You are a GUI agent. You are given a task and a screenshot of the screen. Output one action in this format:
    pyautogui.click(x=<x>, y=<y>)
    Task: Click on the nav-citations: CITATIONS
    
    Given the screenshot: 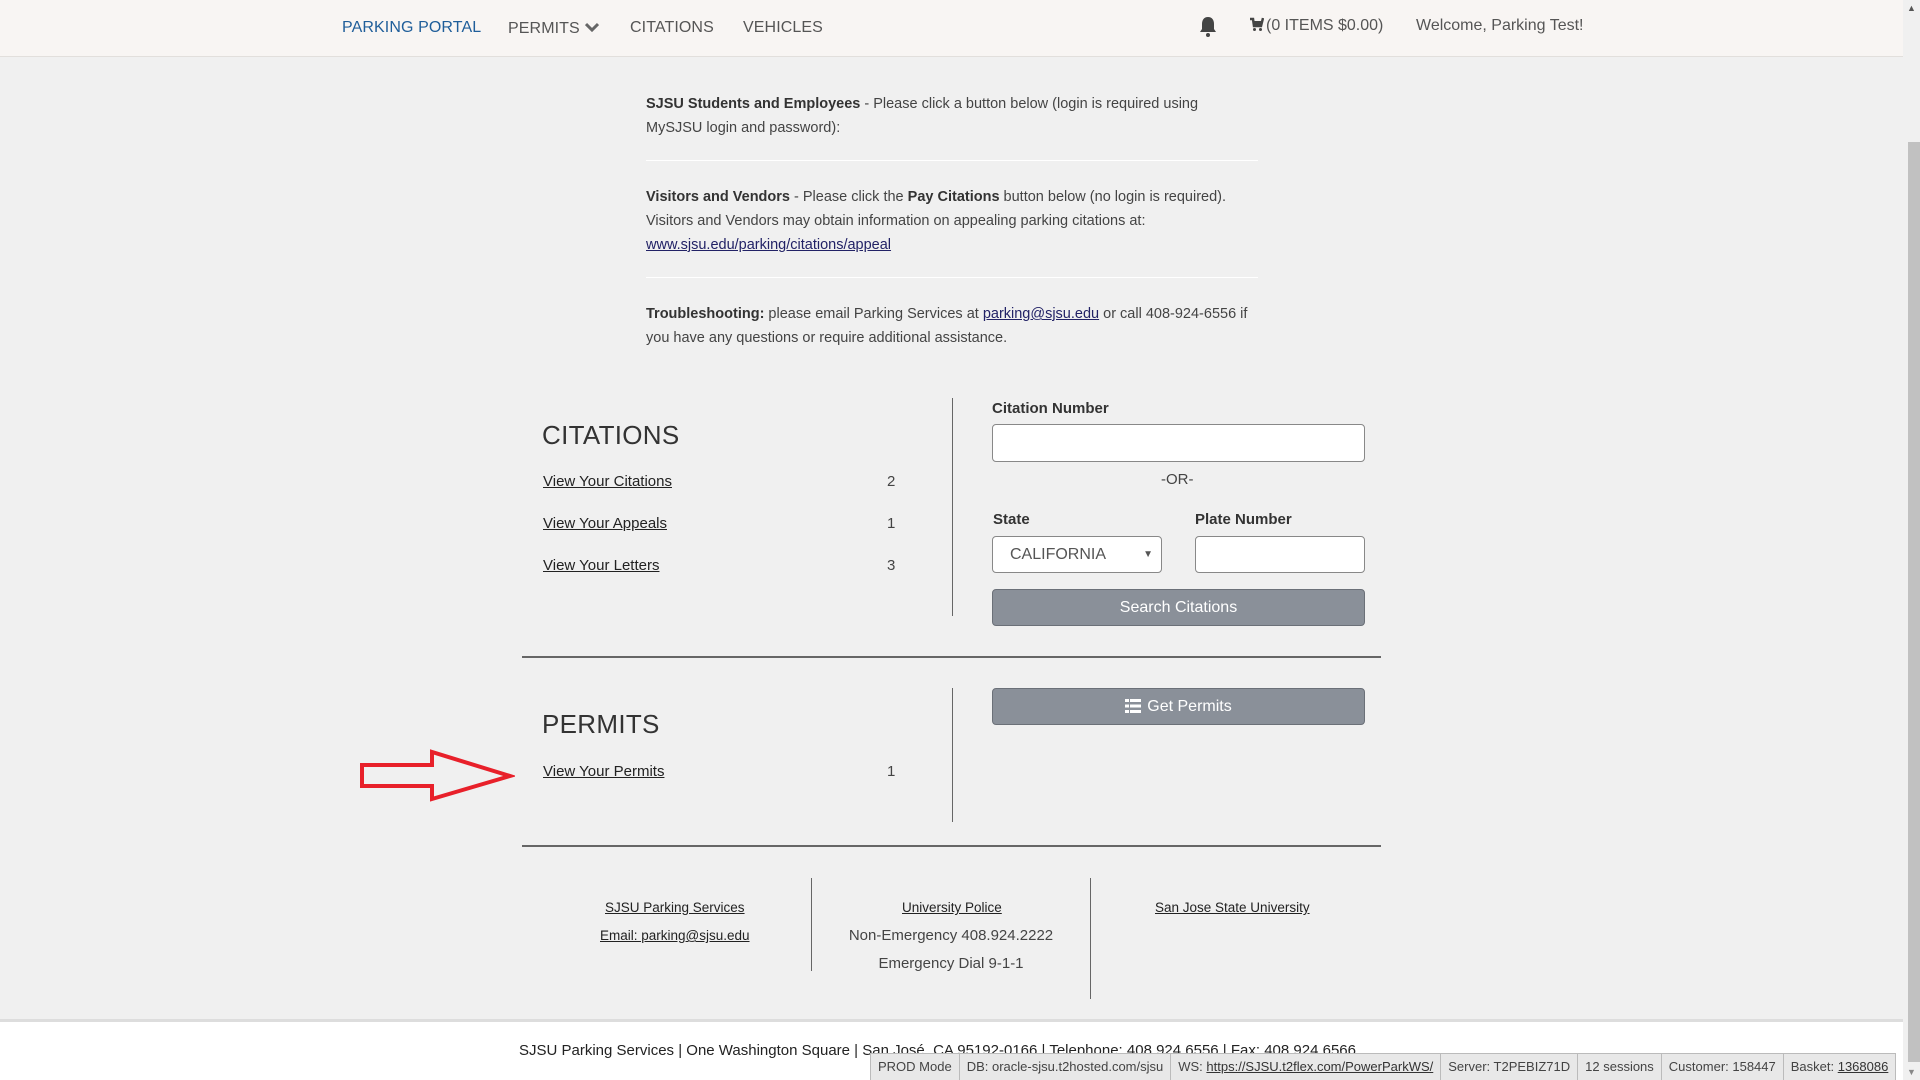 What is the action you would take?
    pyautogui.click(x=672, y=28)
    